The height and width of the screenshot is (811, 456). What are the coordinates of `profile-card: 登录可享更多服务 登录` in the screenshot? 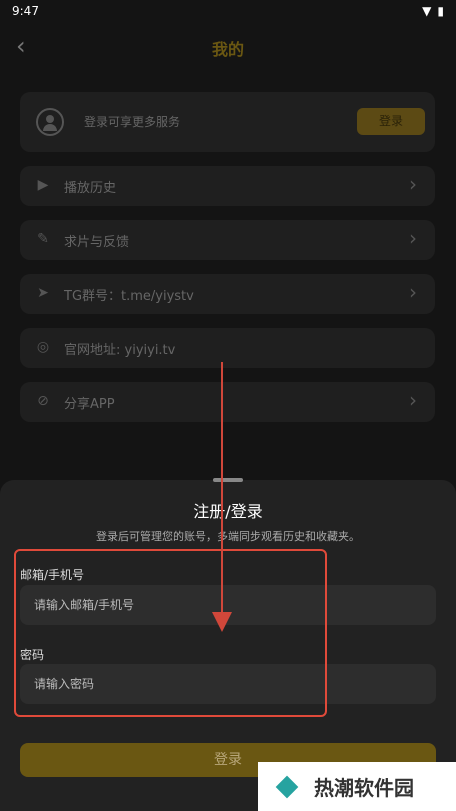 It's located at (227, 122).